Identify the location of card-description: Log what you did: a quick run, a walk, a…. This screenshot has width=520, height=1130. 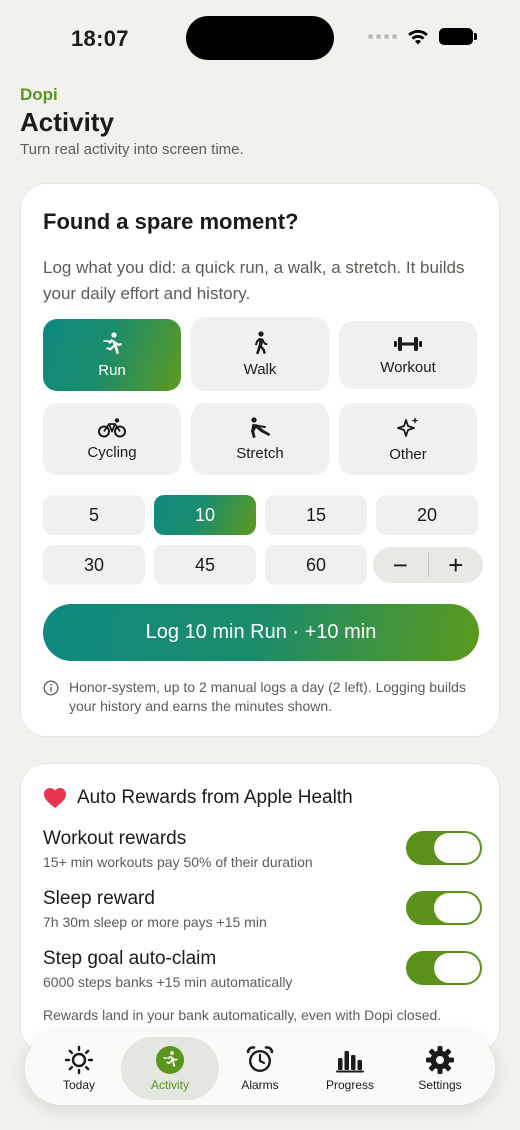
(254, 280).